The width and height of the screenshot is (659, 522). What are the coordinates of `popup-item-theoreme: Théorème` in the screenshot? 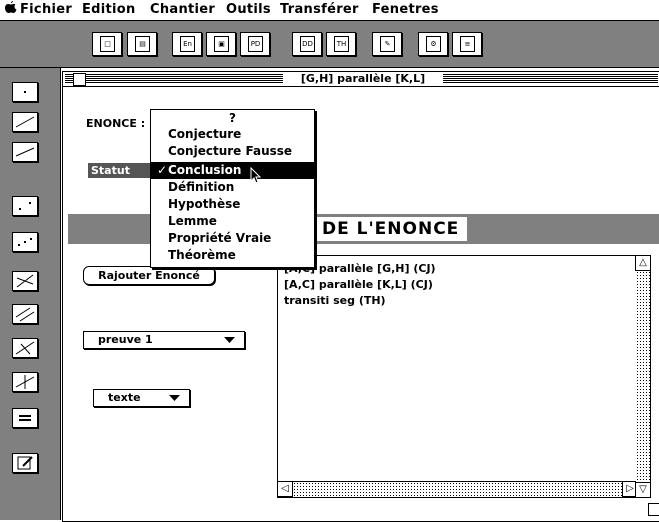 It's located at (232, 255).